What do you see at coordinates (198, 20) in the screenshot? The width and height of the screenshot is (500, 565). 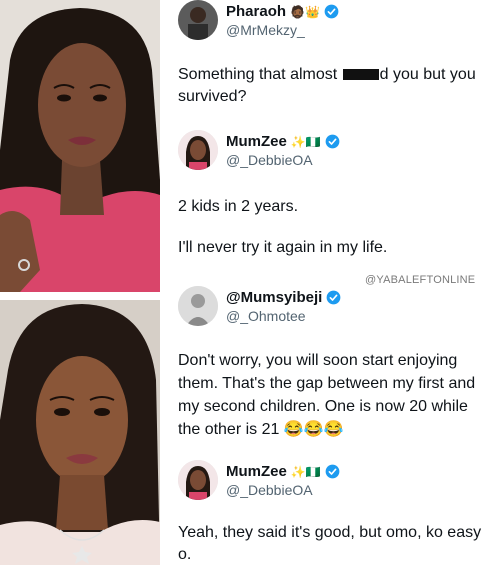 I see `avatar-pharaoh` at bounding box center [198, 20].